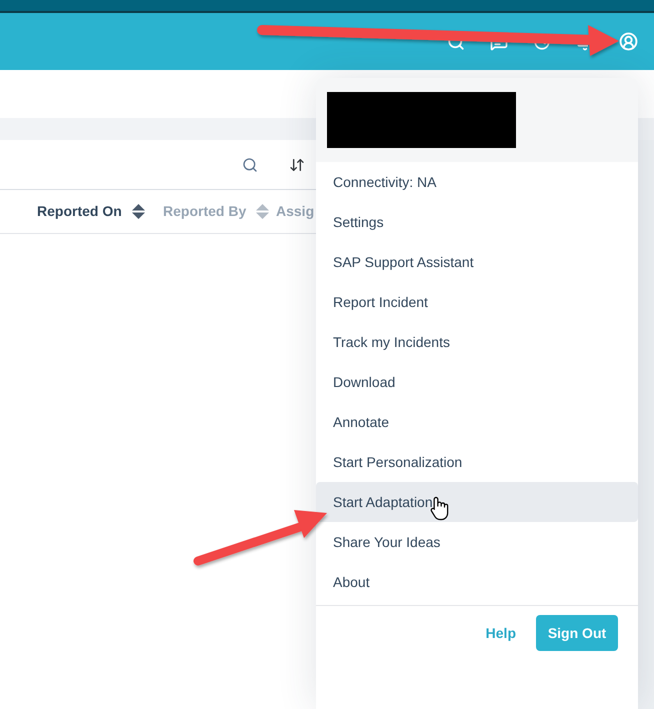  What do you see at coordinates (440, 508) in the screenshot?
I see `hand-cursor-icon` at bounding box center [440, 508].